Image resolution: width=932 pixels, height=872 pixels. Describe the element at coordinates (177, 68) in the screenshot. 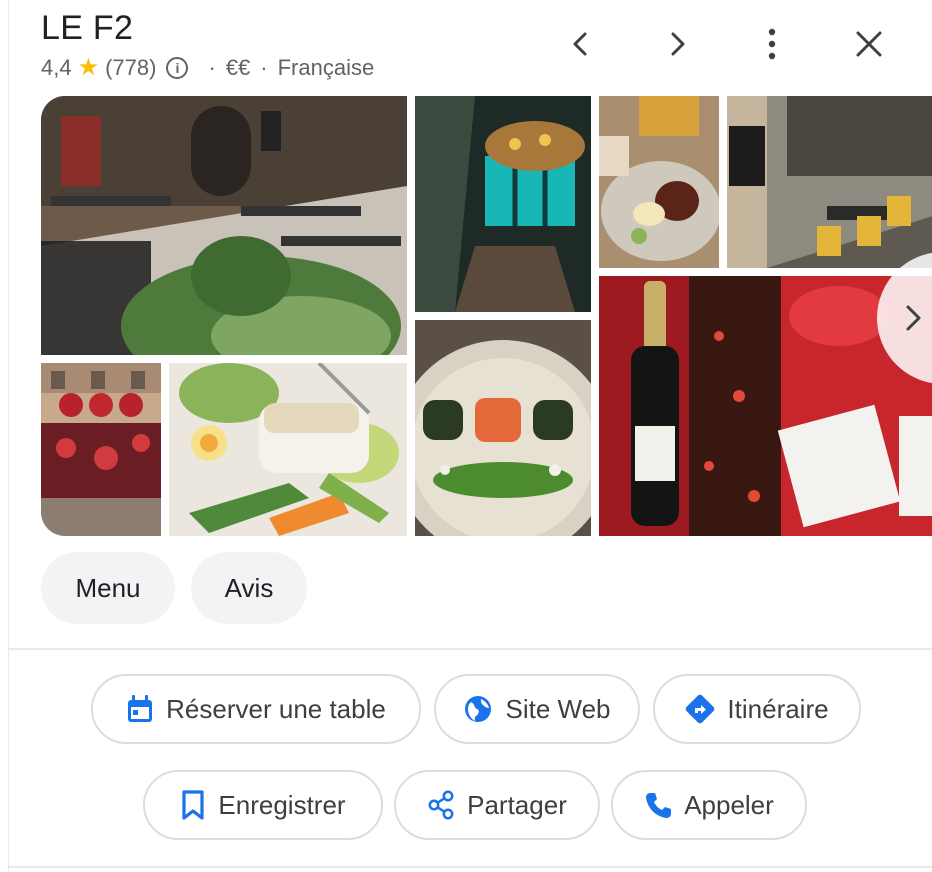

I see `info-icon: i` at that location.